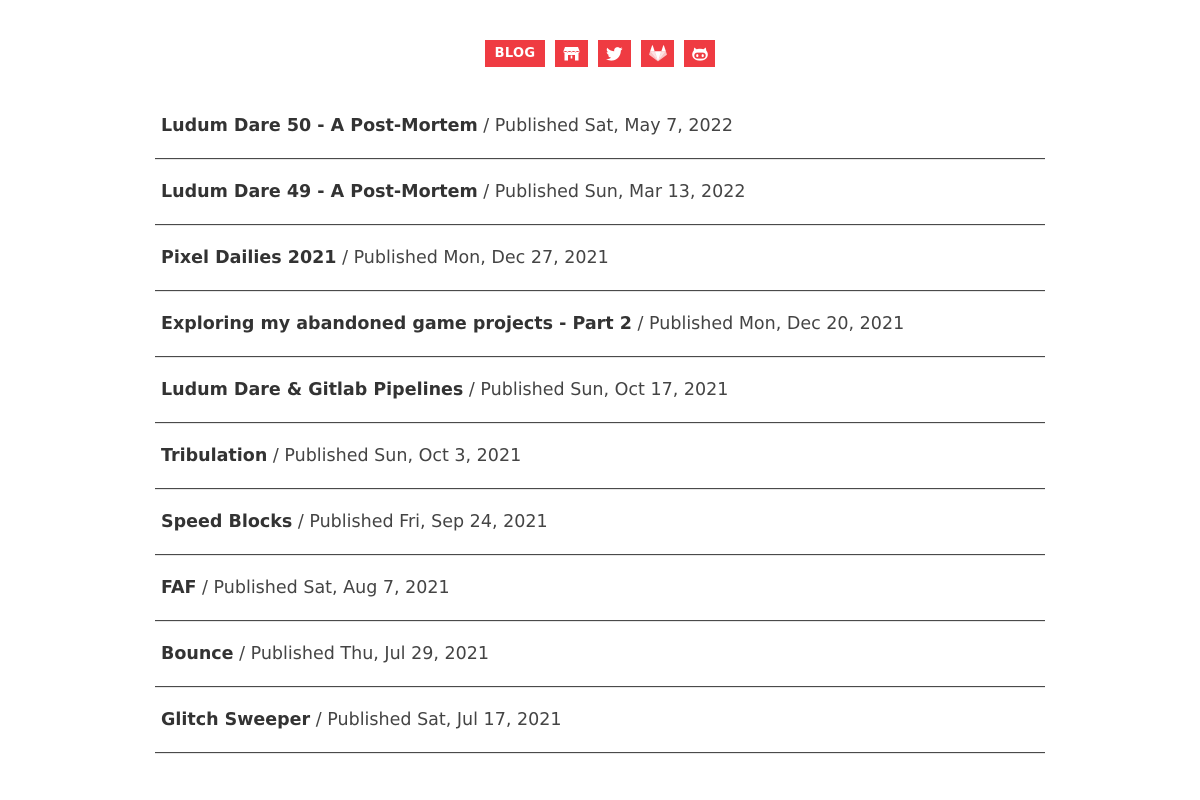 The image size is (1200, 800). I want to click on twitter-link, so click(615, 53).